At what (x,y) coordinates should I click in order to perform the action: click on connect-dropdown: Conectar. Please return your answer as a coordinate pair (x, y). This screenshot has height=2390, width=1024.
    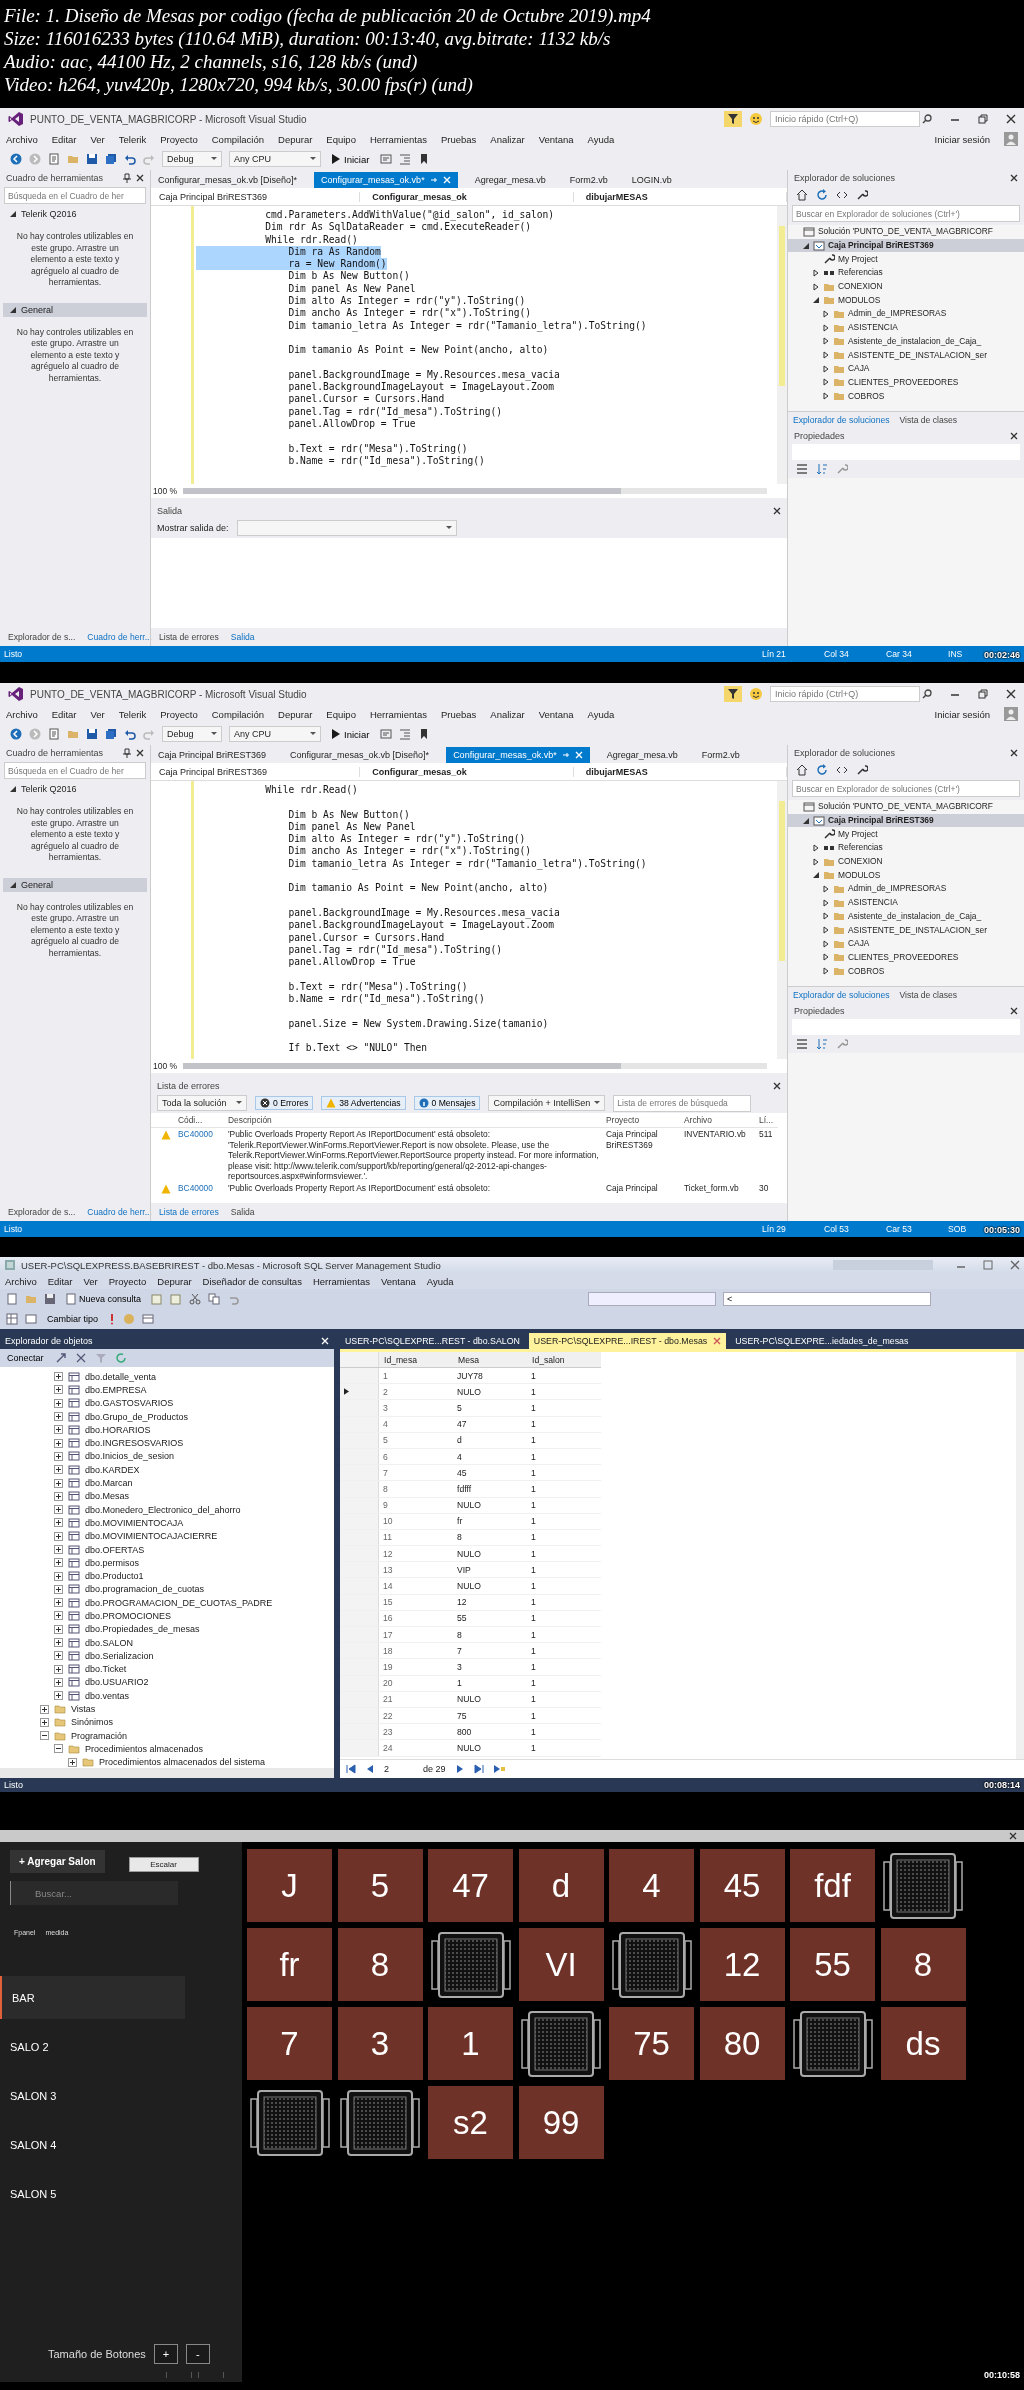
    Looking at the image, I should click on (25, 1358).